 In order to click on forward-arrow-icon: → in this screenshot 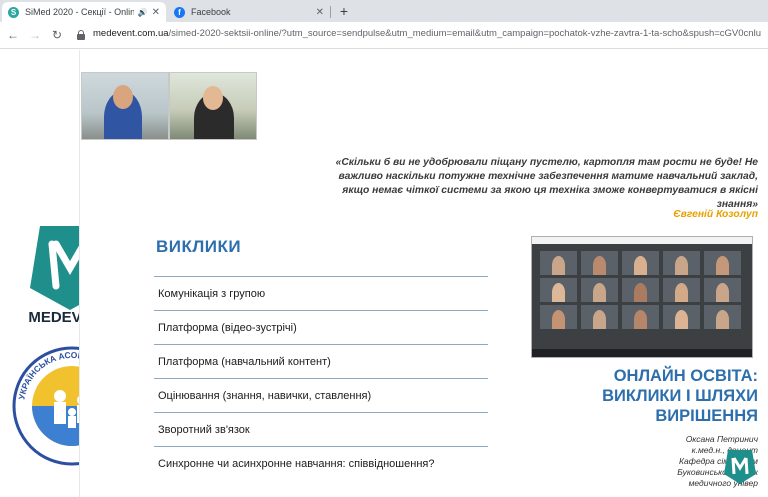, I will do `click(35, 35)`.